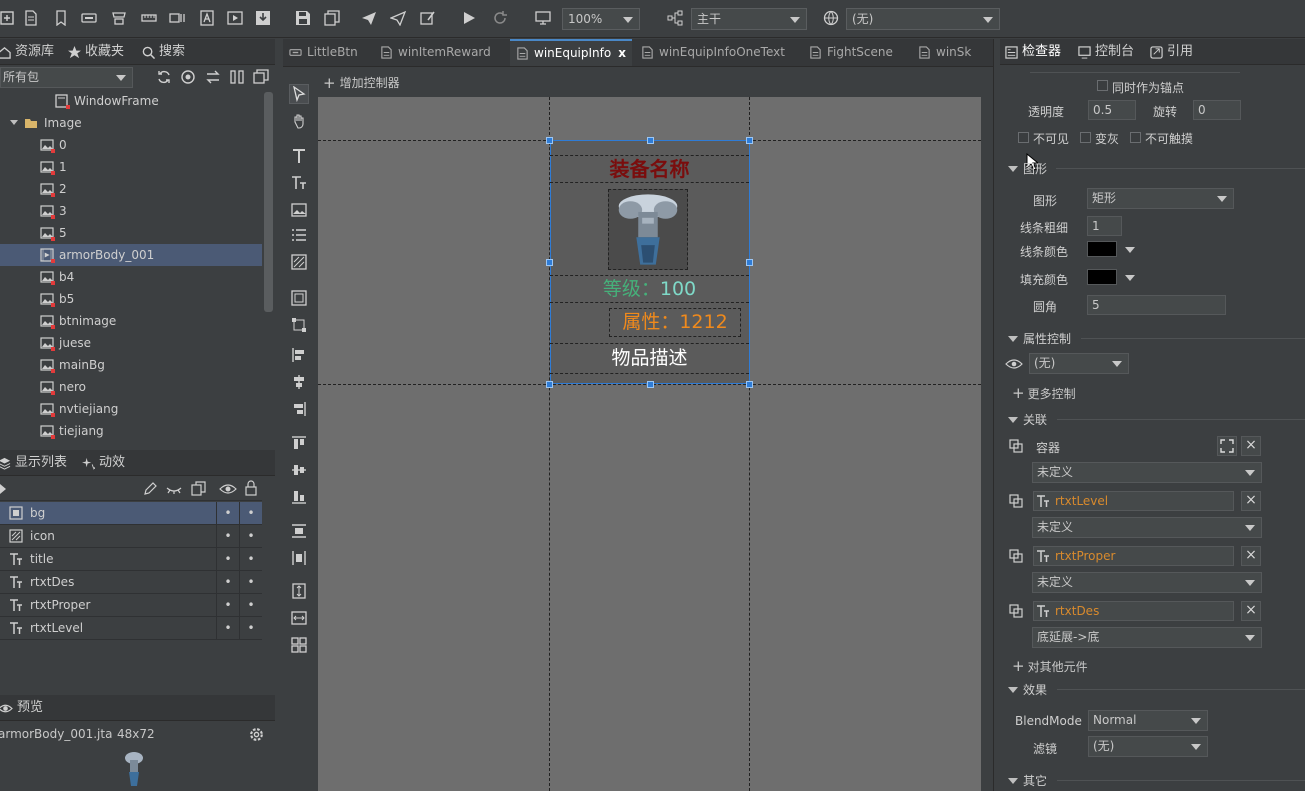 This screenshot has width=1305, height=791. Describe the element at coordinates (66, 77) in the screenshot. I see `package-filter-select: 所有包` at that location.